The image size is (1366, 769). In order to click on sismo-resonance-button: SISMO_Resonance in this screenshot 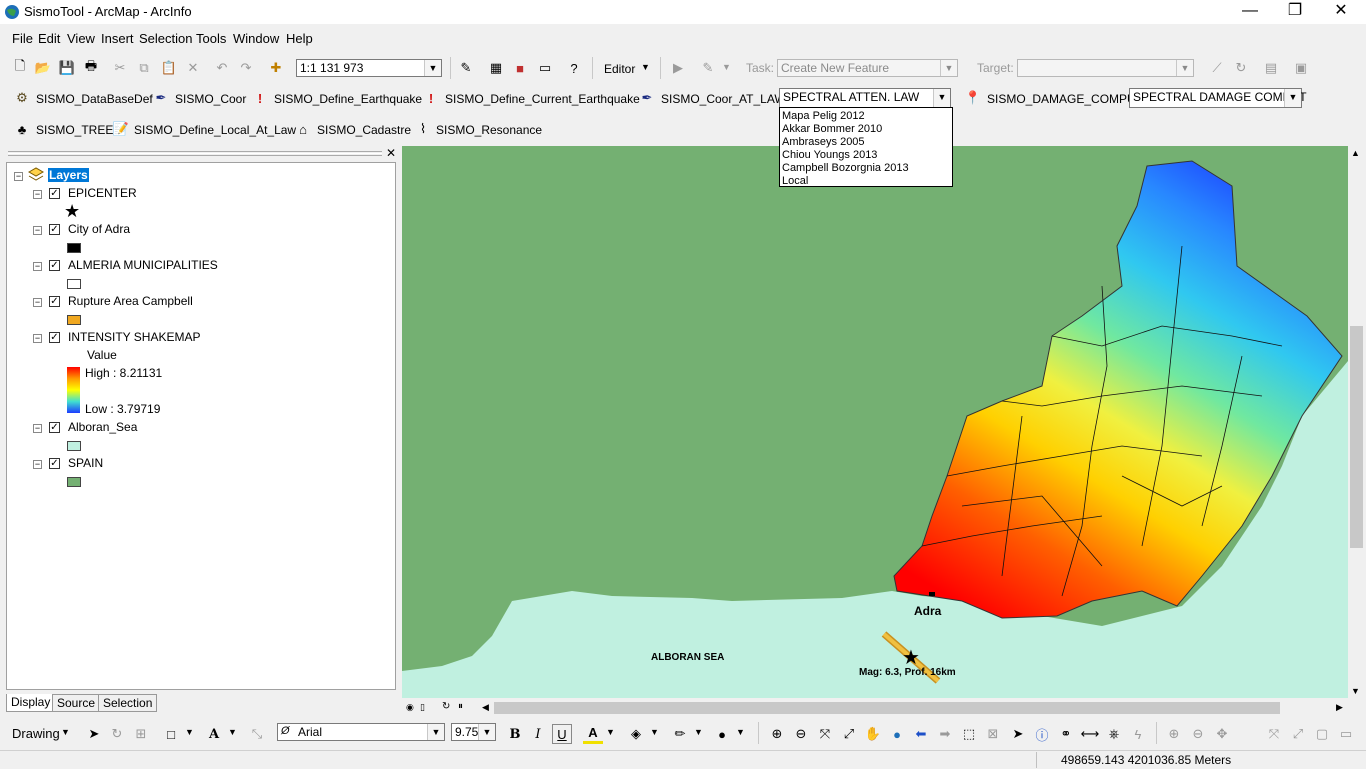, I will do `click(489, 130)`.